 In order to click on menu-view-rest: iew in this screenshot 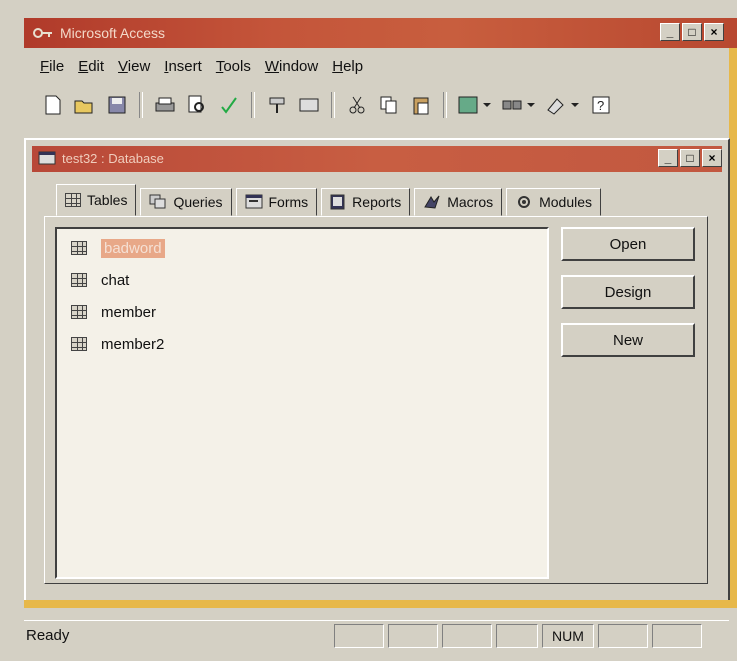, I will do `click(139, 66)`.